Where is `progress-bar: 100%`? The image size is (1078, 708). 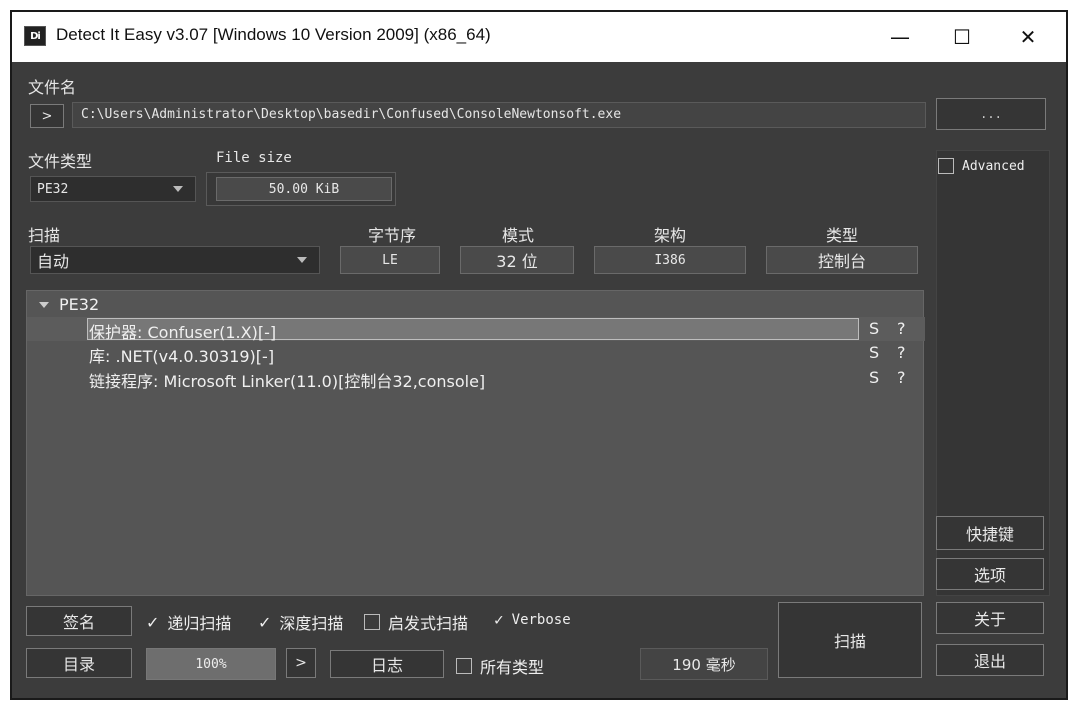 progress-bar: 100% is located at coordinates (211, 664).